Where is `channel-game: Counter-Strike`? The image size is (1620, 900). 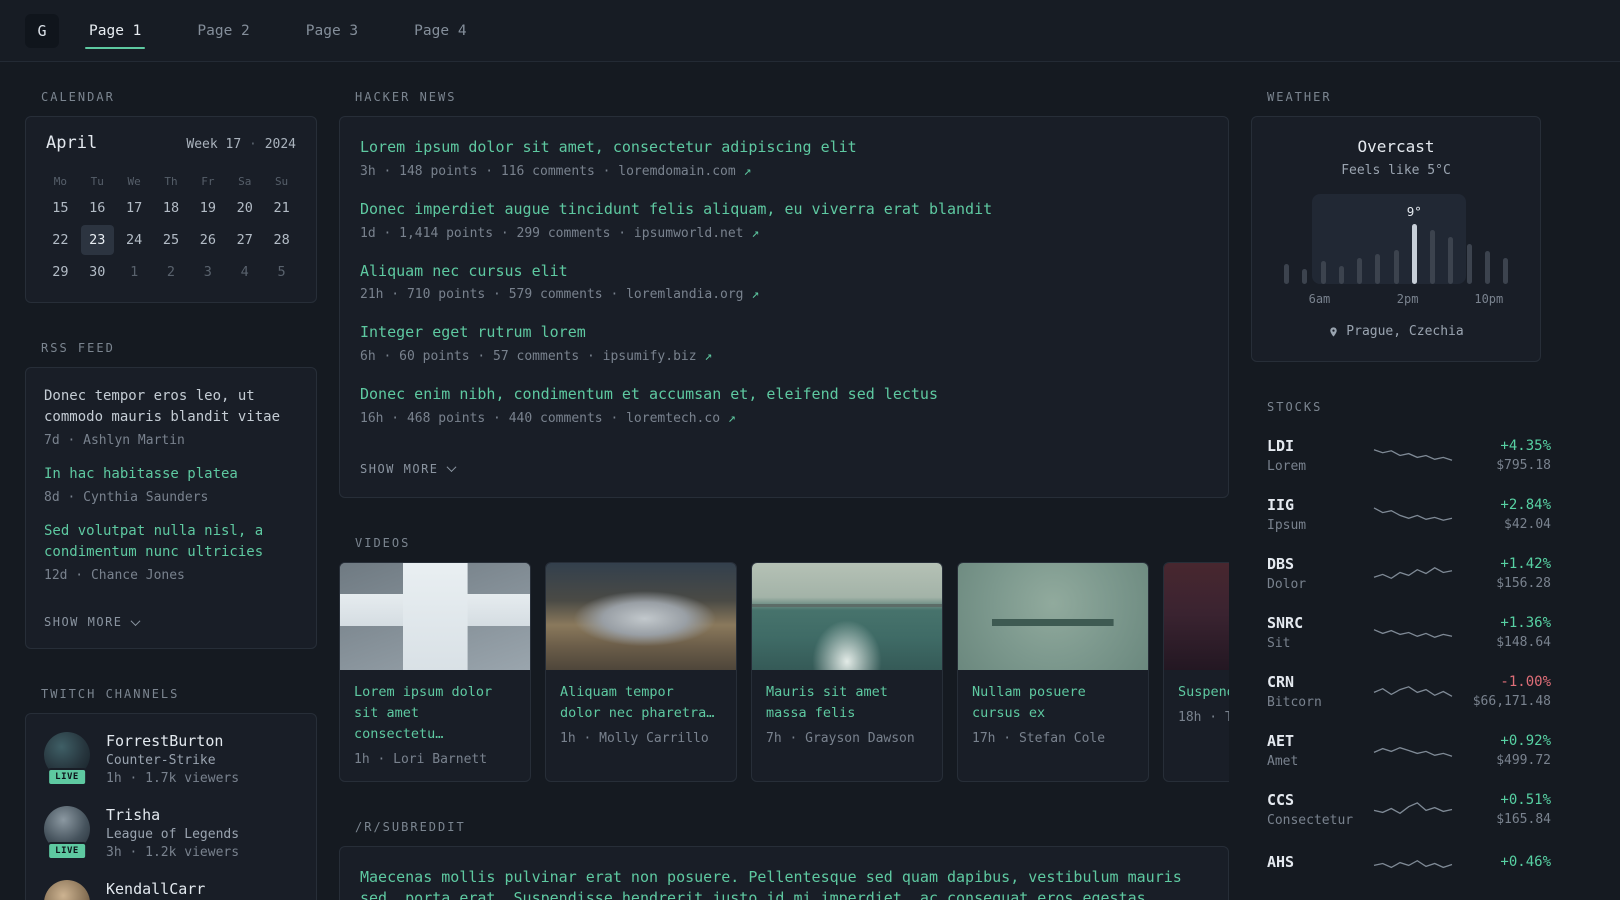
channel-game: Counter-Strike is located at coordinates (161, 760).